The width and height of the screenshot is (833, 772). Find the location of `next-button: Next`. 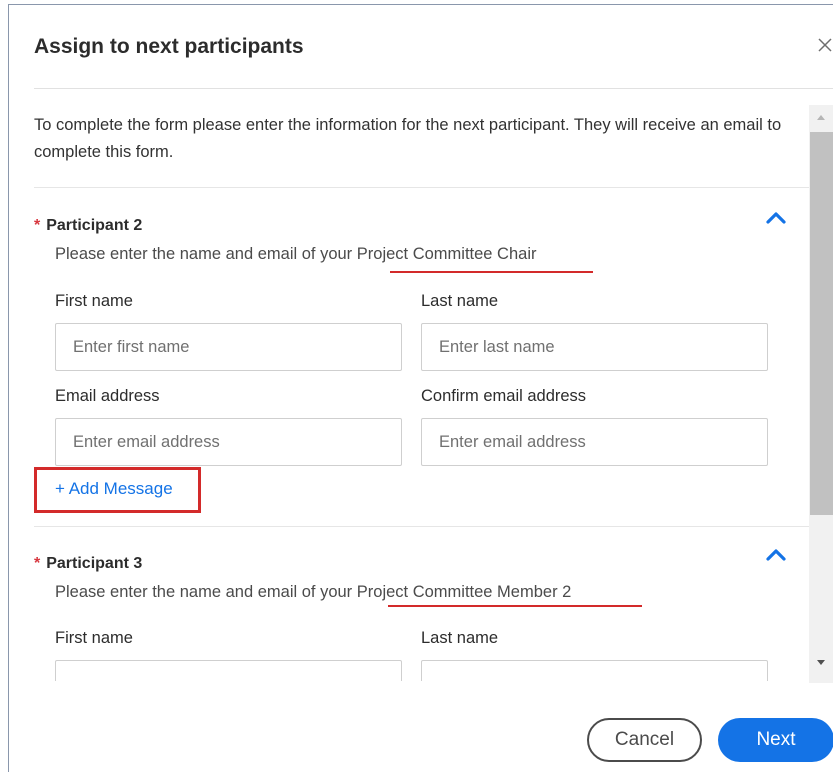

next-button: Next is located at coordinates (775, 740).